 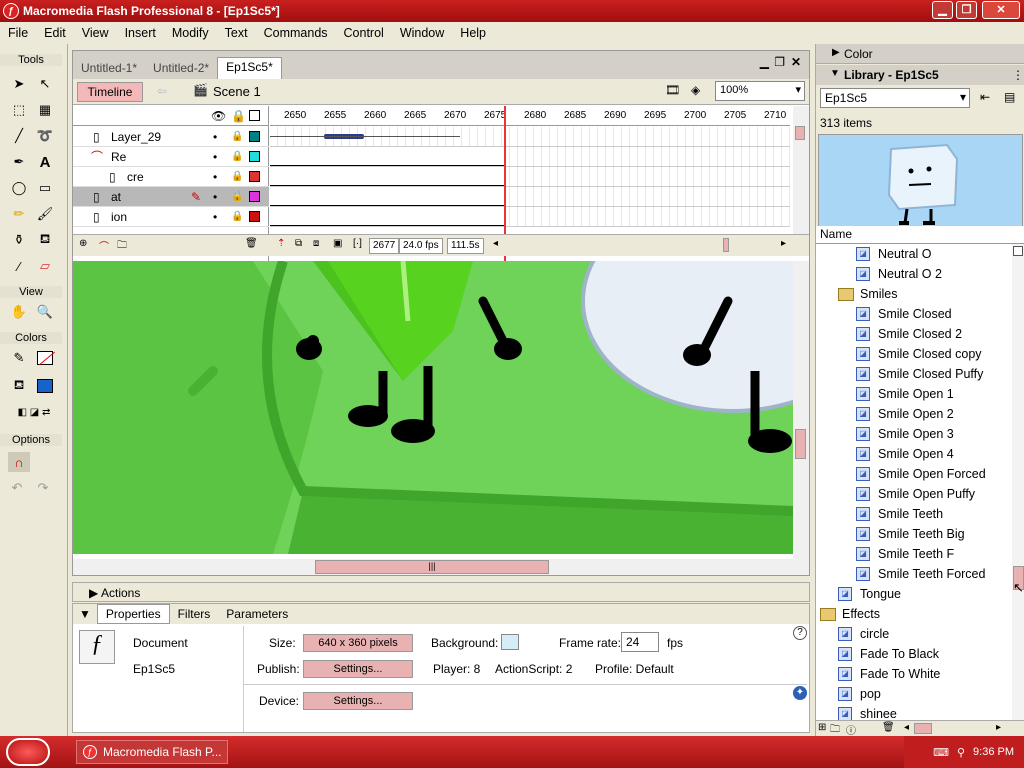 I want to click on tab-untitled-1: Untitled-1*, so click(x=109, y=69).